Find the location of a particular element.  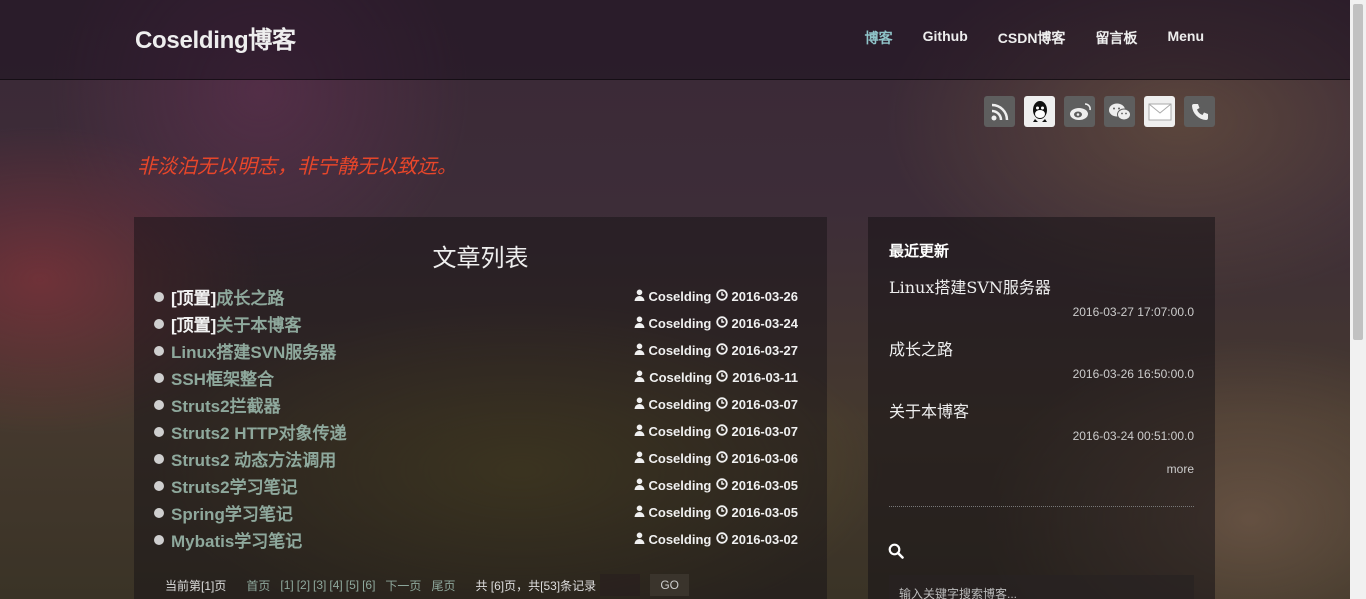

nav-csdn: CSDN博客 is located at coordinates (1032, 38).